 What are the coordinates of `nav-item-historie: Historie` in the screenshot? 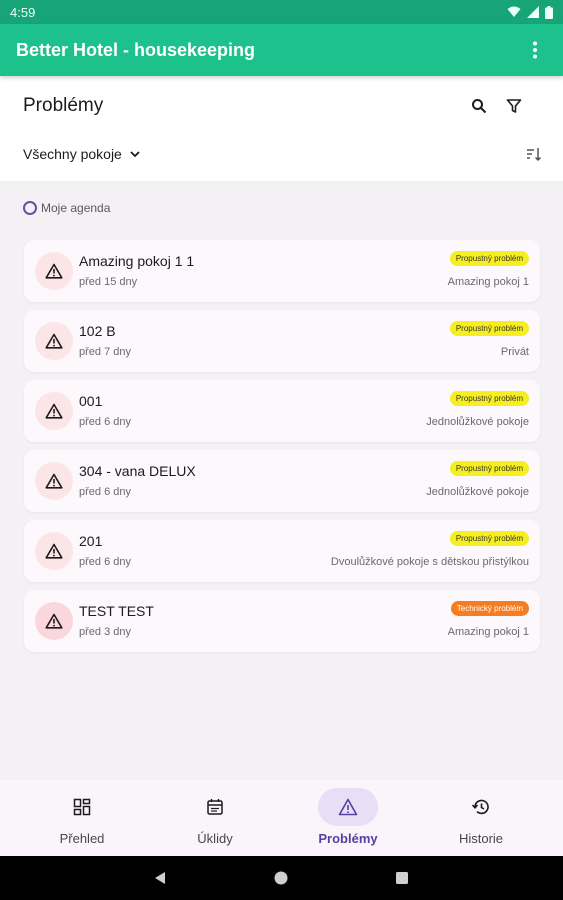 It's located at (483, 818).